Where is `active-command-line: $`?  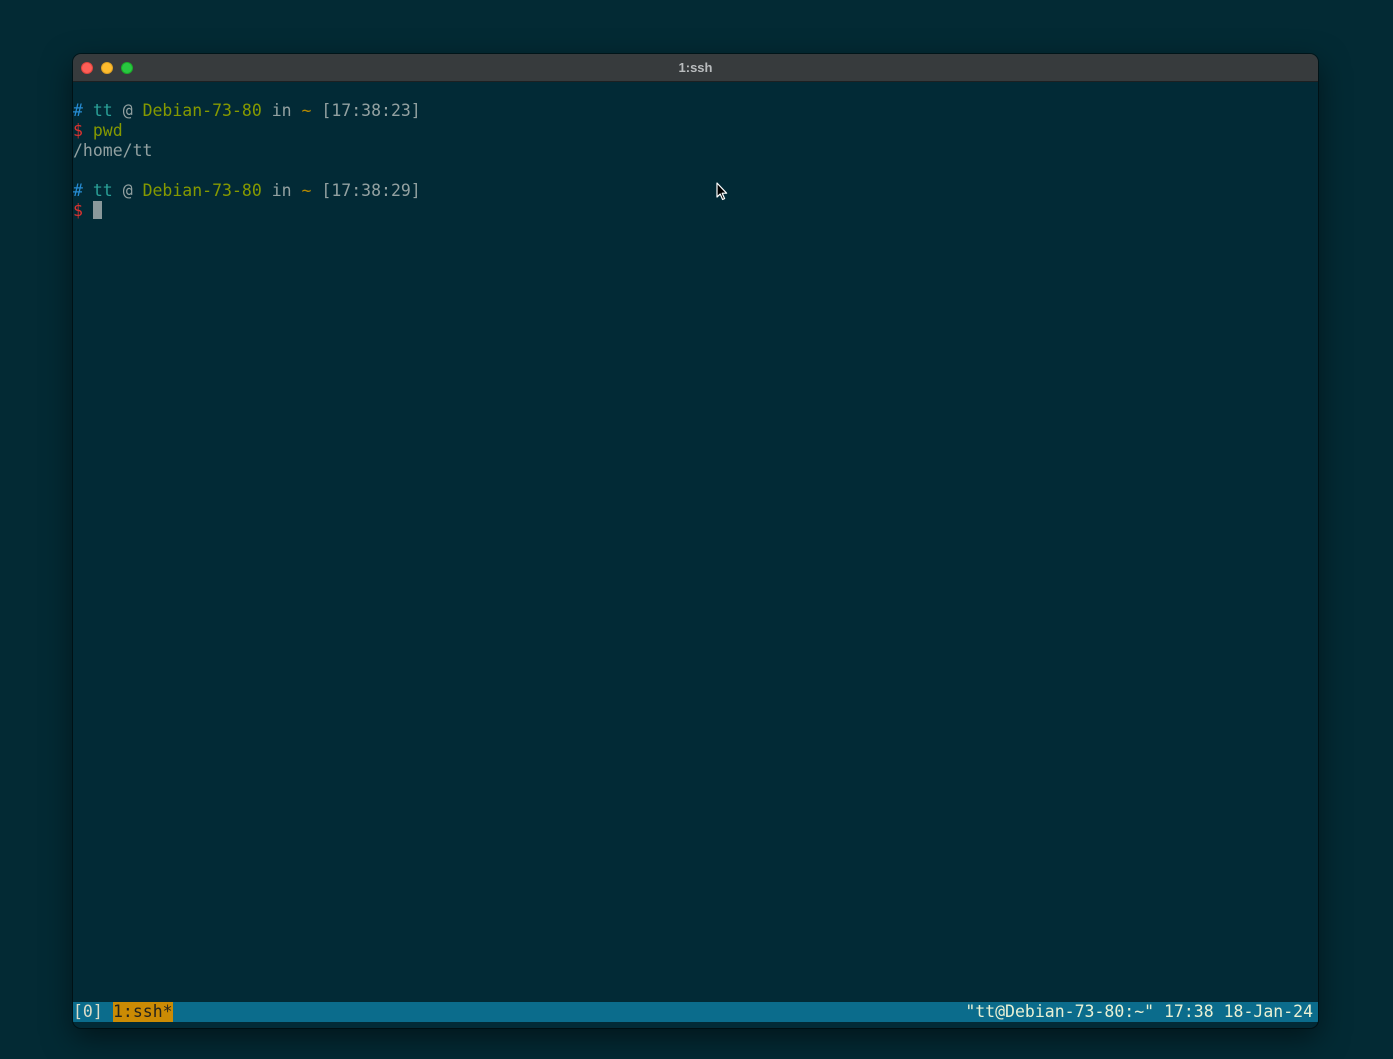 active-command-line: $ is located at coordinates (695, 211).